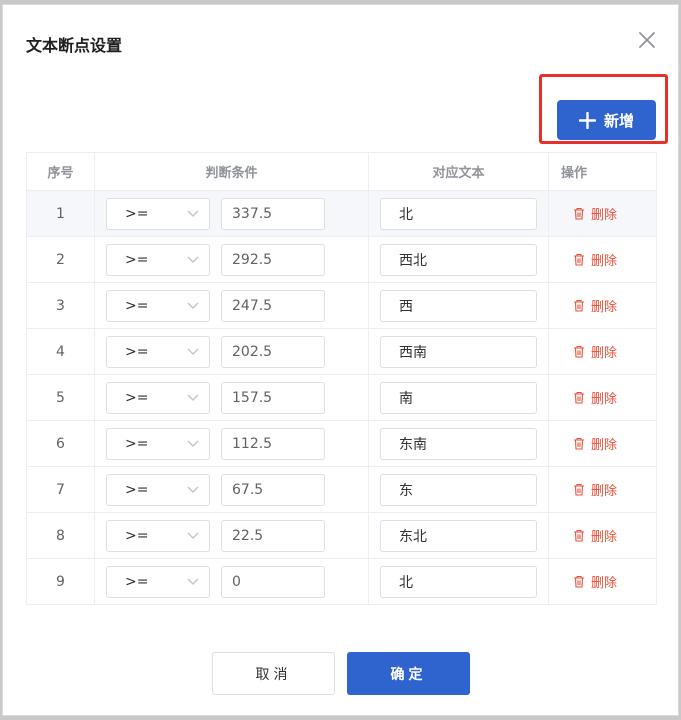 The height and width of the screenshot is (720, 681). I want to click on confirm-button: 确定, so click(408, 673).